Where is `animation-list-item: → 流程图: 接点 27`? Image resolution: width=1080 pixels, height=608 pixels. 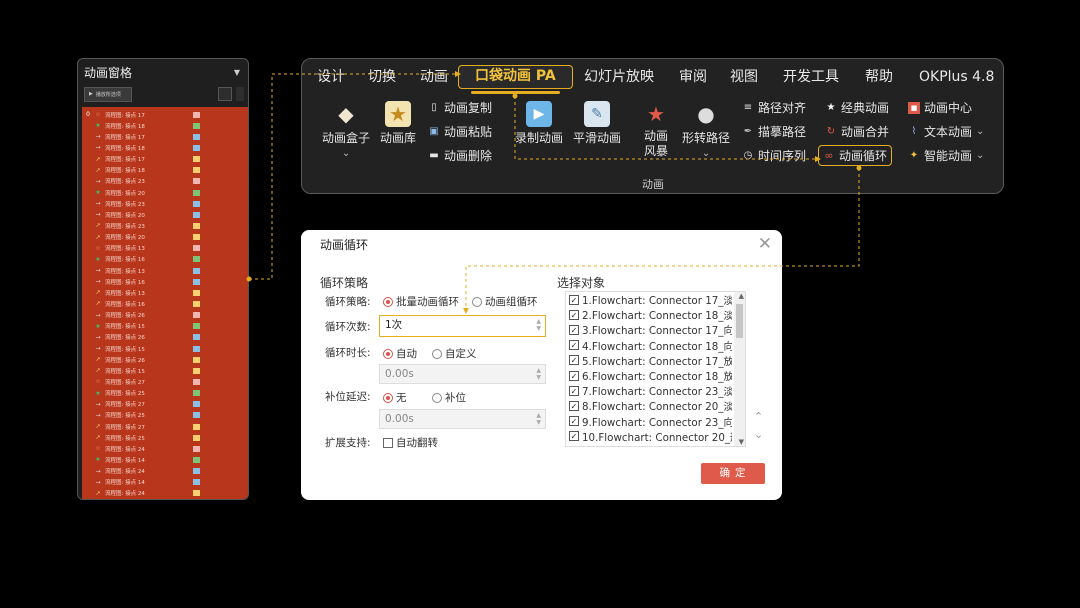
animation-list-item: → 流程图: 接点 27 is located at coordinates (165, 404).